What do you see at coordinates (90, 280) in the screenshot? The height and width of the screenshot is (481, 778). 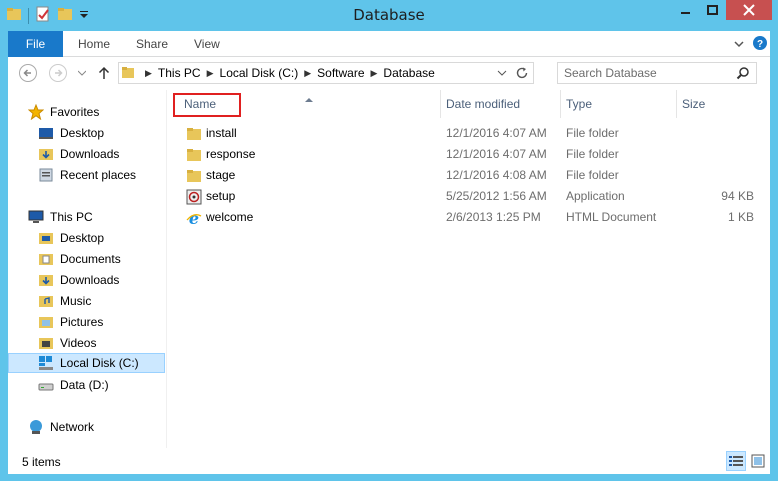 I see `nav-item-label: Downloads` at bounding box center [90, 280].